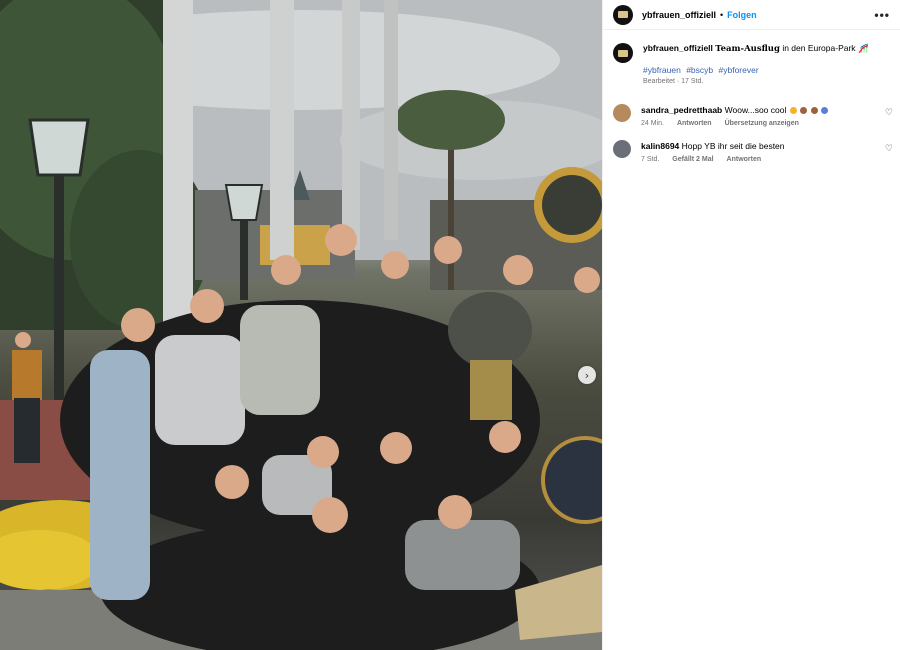 The width and height of the screenshot is (900, 650). Describe the element at coordinates (733, 146) in the screenshot. I see `comment-body: Hopp YB ihr seit die besten` at that location.